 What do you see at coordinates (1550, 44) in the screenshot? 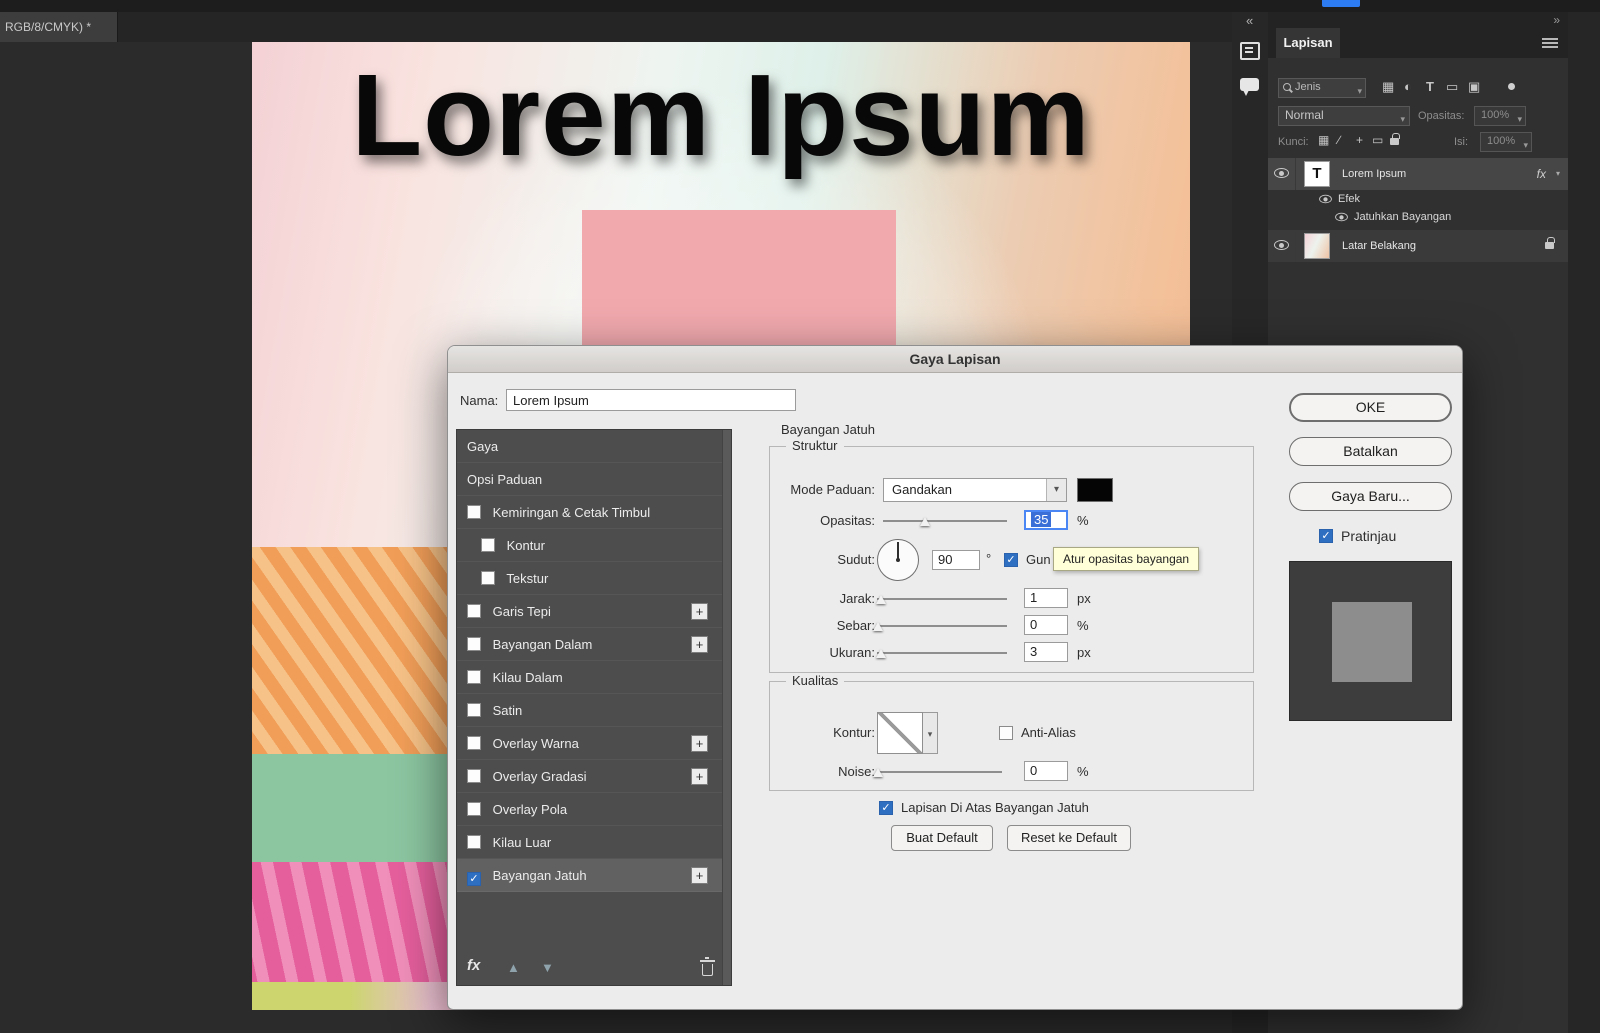
I see `panel-menu-icon` at bounding box center [1550, 44].